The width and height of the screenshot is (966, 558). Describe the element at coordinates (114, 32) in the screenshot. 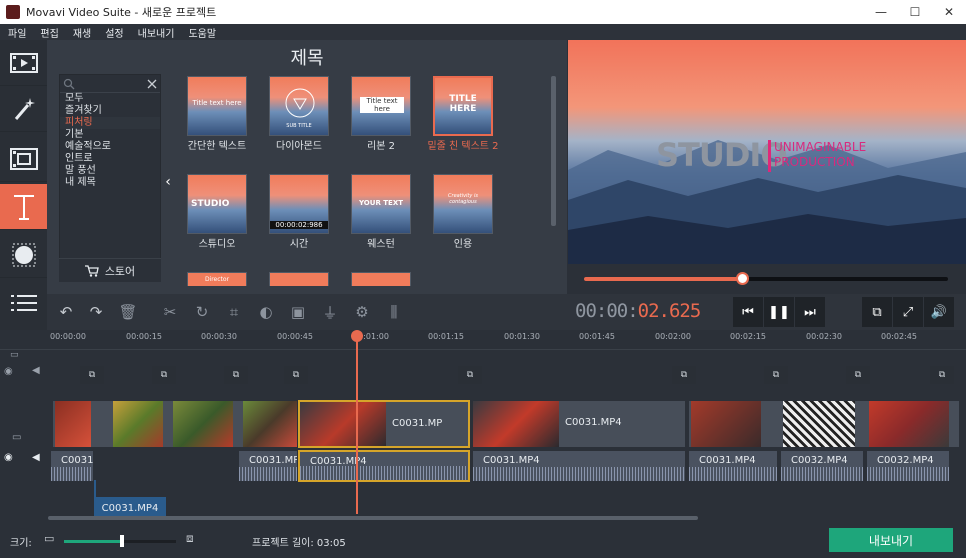

I see `menu-settings: 설정` at that location.